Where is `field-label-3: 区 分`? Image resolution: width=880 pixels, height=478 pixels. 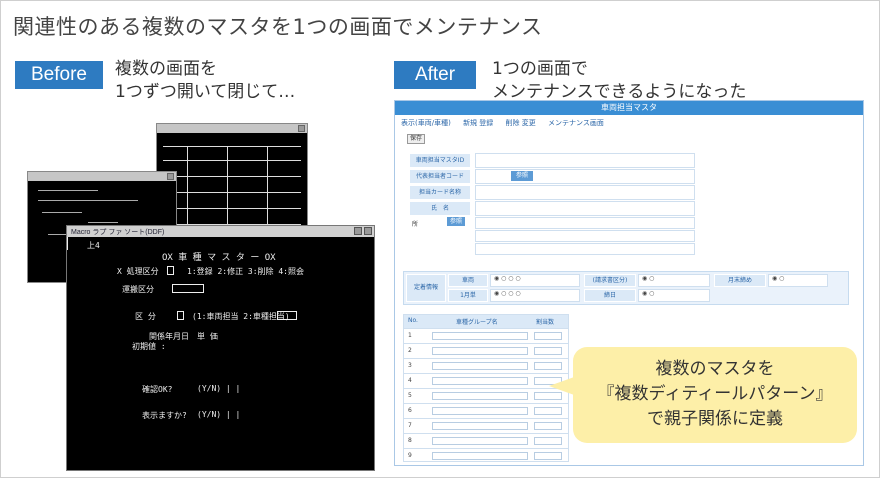 field-label-3: 区 分 is located at coordinates (145, 316).